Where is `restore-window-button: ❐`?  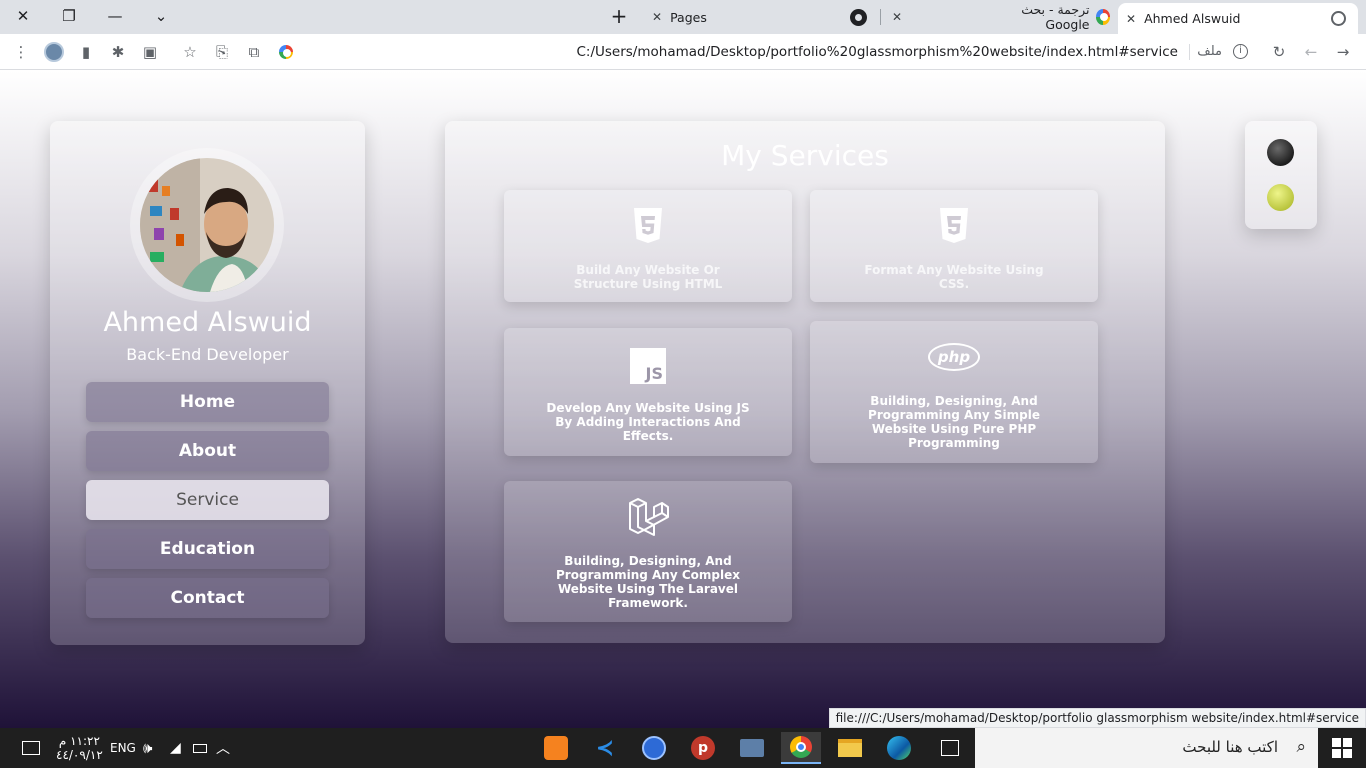 restore-window-button: ❐ is located at coordinates (69, 16).